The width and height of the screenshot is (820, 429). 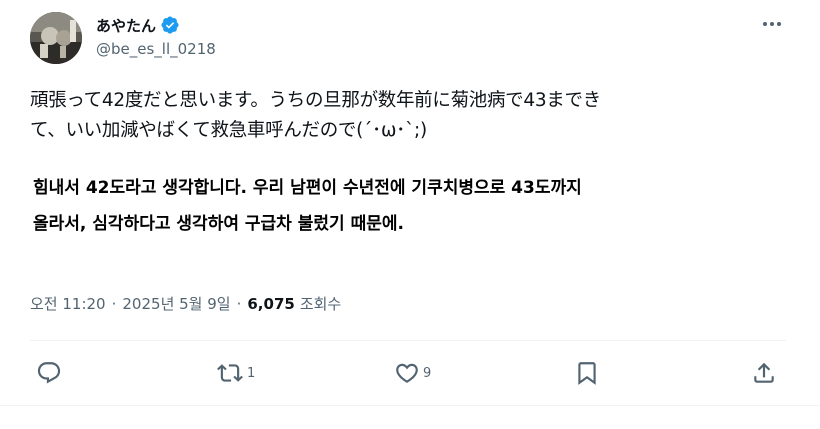 I want to click on retweet-count: 1, so click(x=251, y=373).